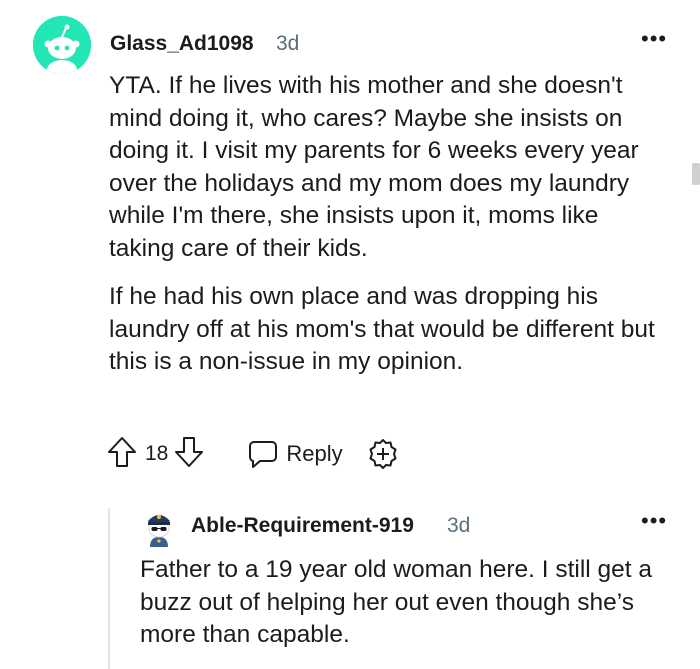 This screenshot has width=700, height=669. Describe the element at coordinates (302, 526) in the screenshot. I see `reply-author: Able-Requirement-919` at that location.